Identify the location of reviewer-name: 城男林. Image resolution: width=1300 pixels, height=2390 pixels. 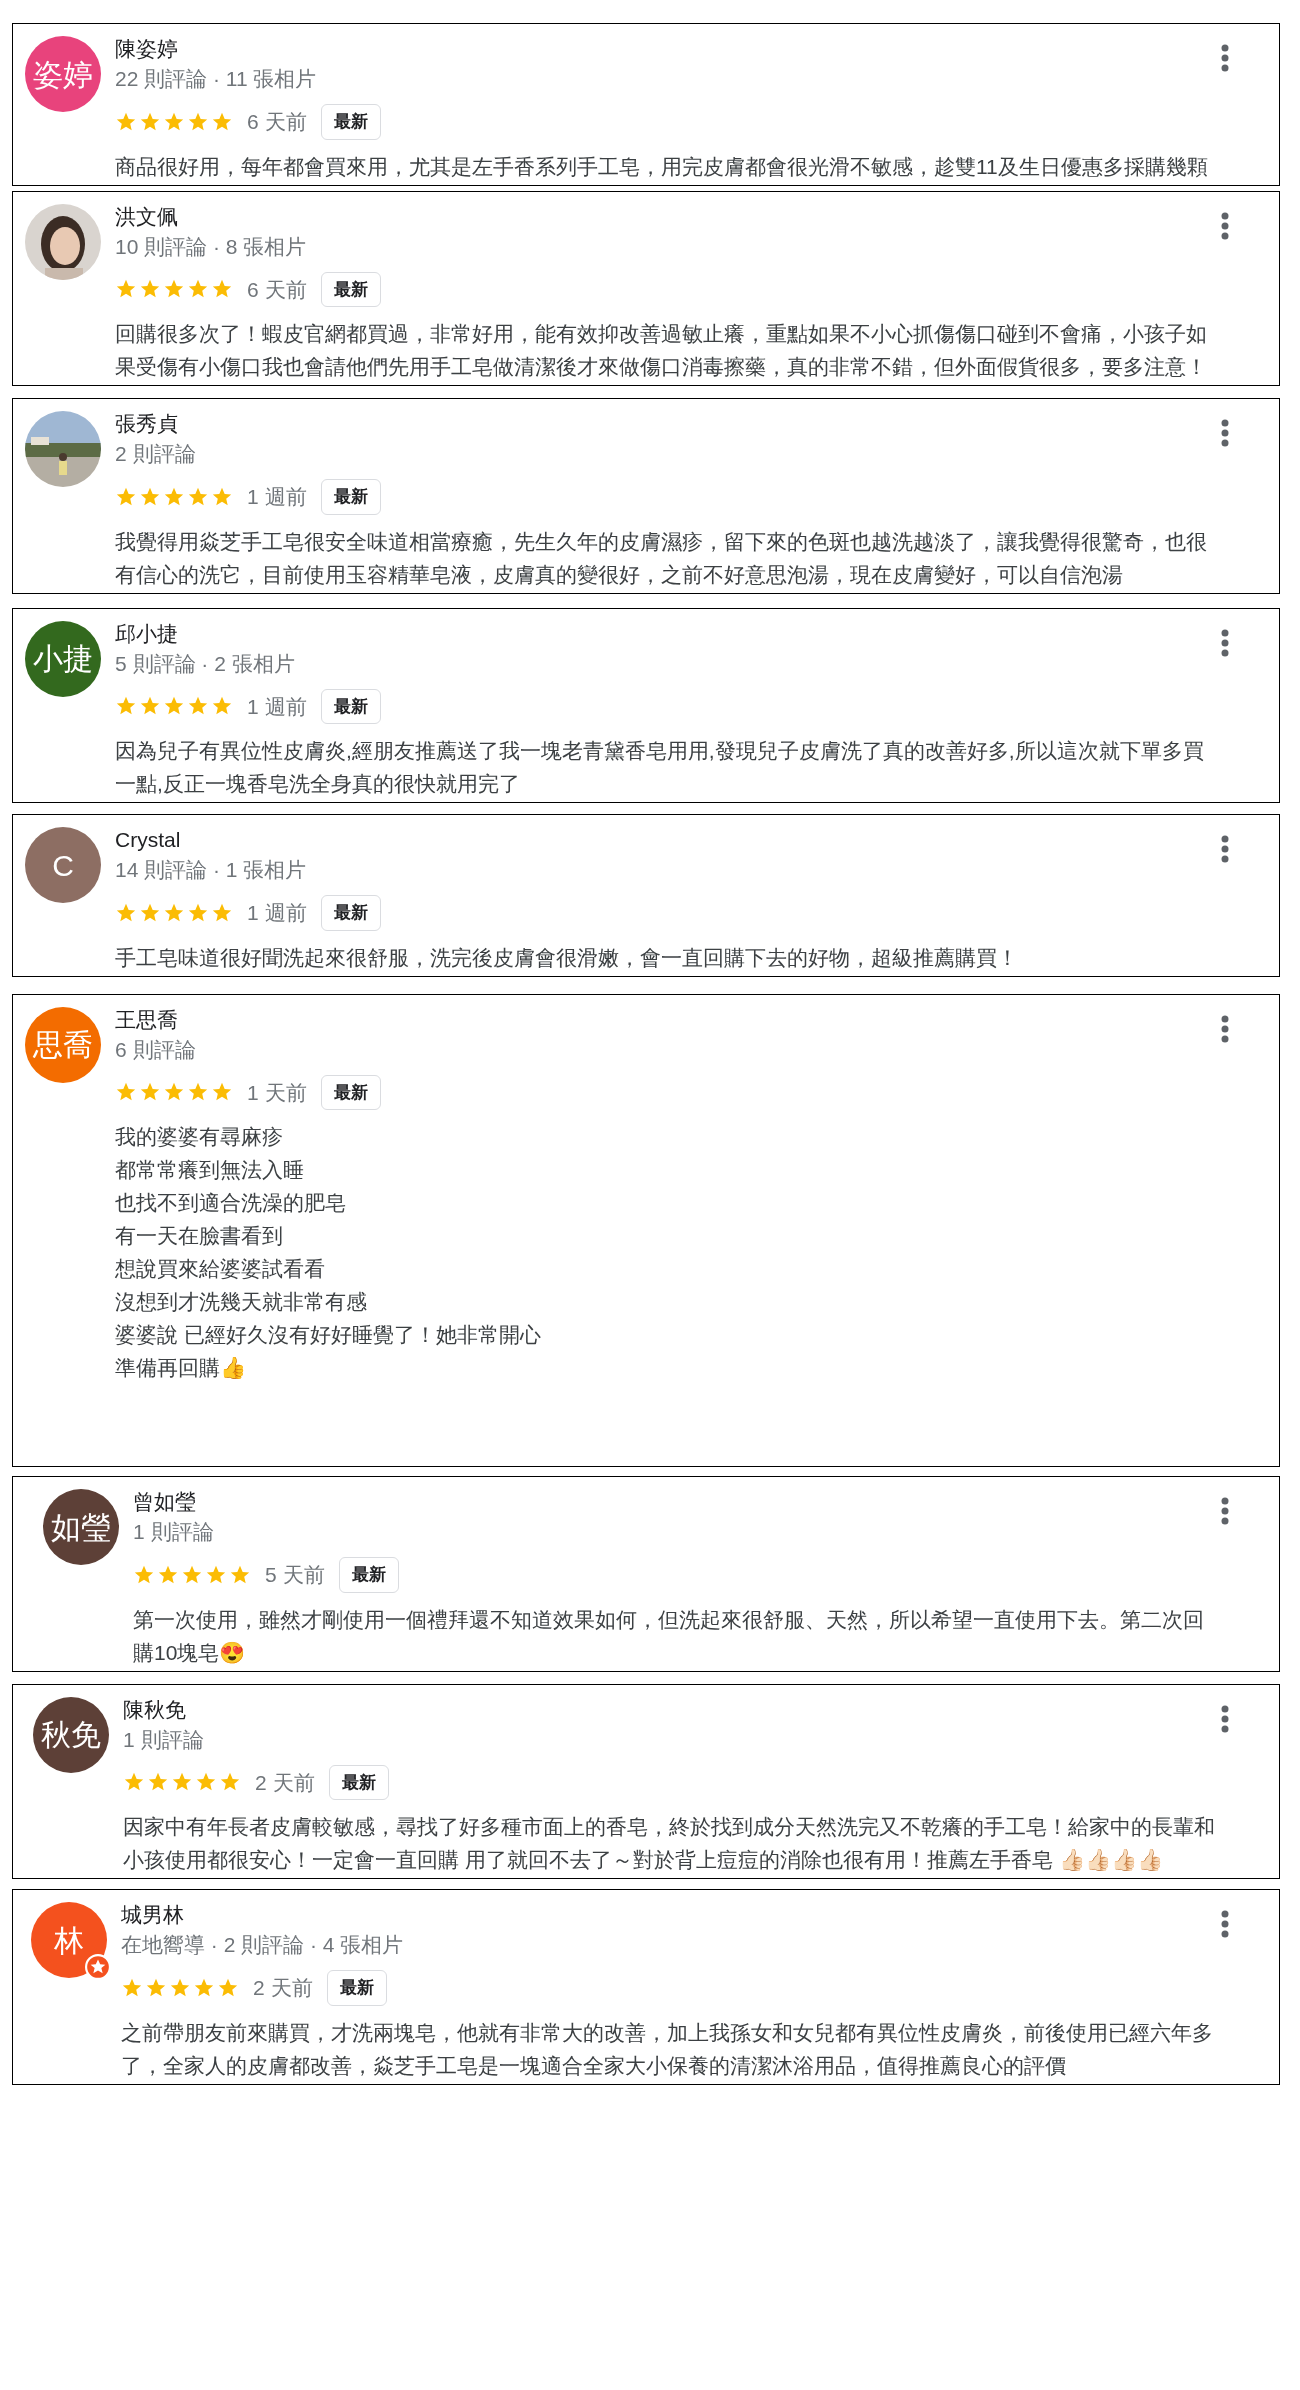
(670, 1915).